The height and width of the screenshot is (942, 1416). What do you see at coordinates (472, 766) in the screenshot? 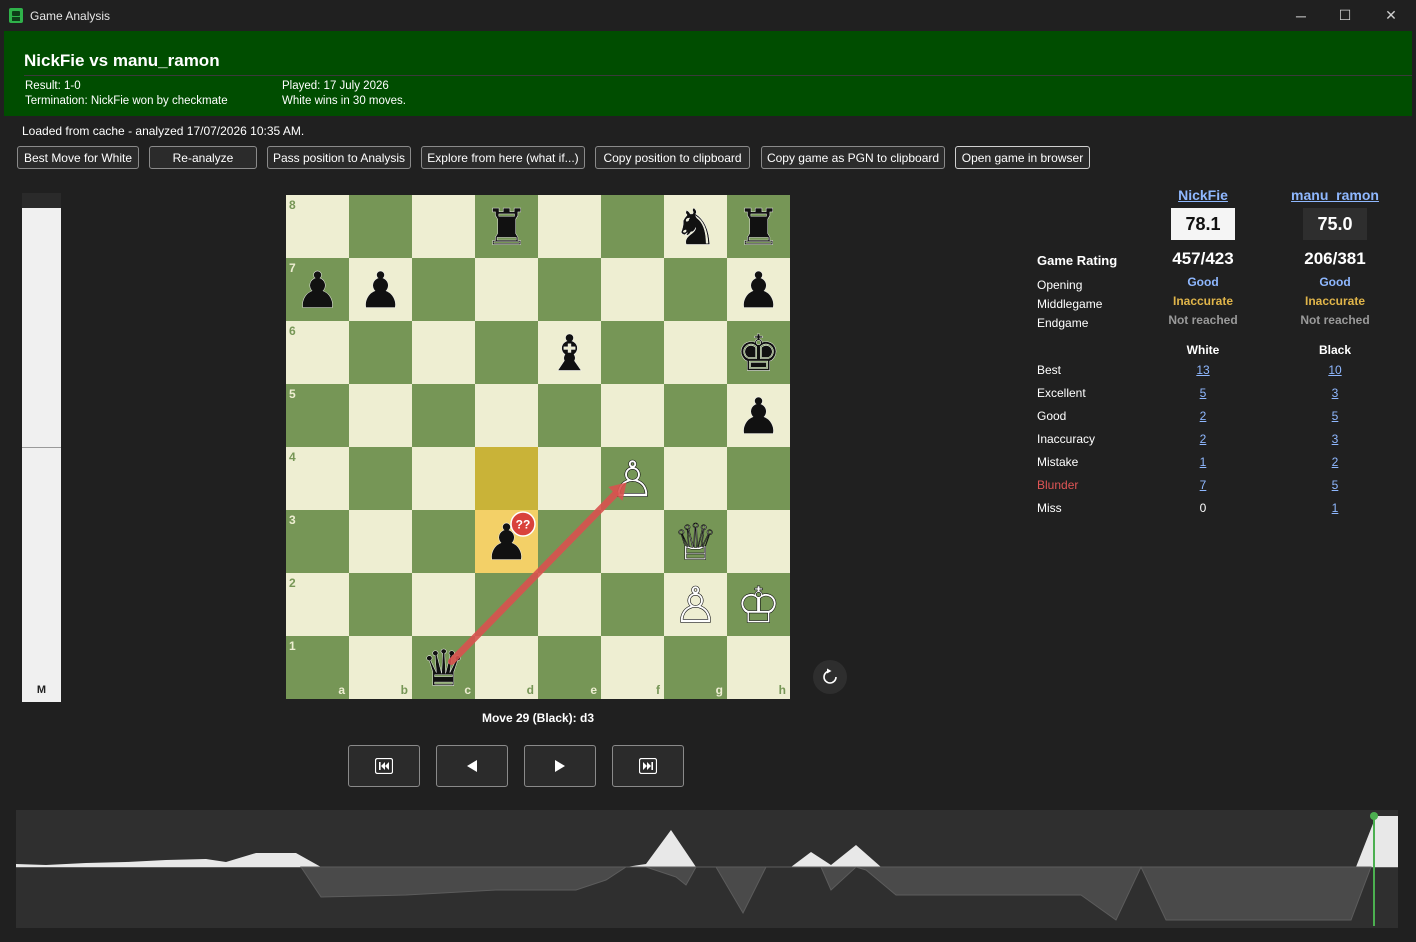
I see `prev-move-button` at bounding box center [472, 766].